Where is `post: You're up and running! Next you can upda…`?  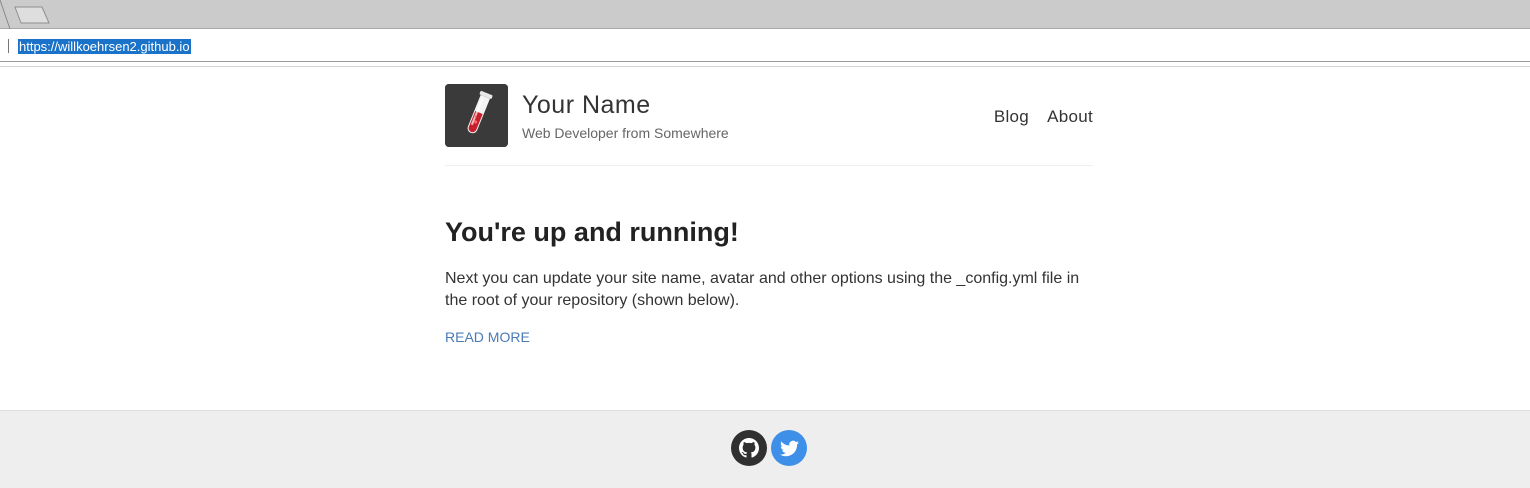 post: You're up and running! Next you can upda… is located at coordinates (769, 280).